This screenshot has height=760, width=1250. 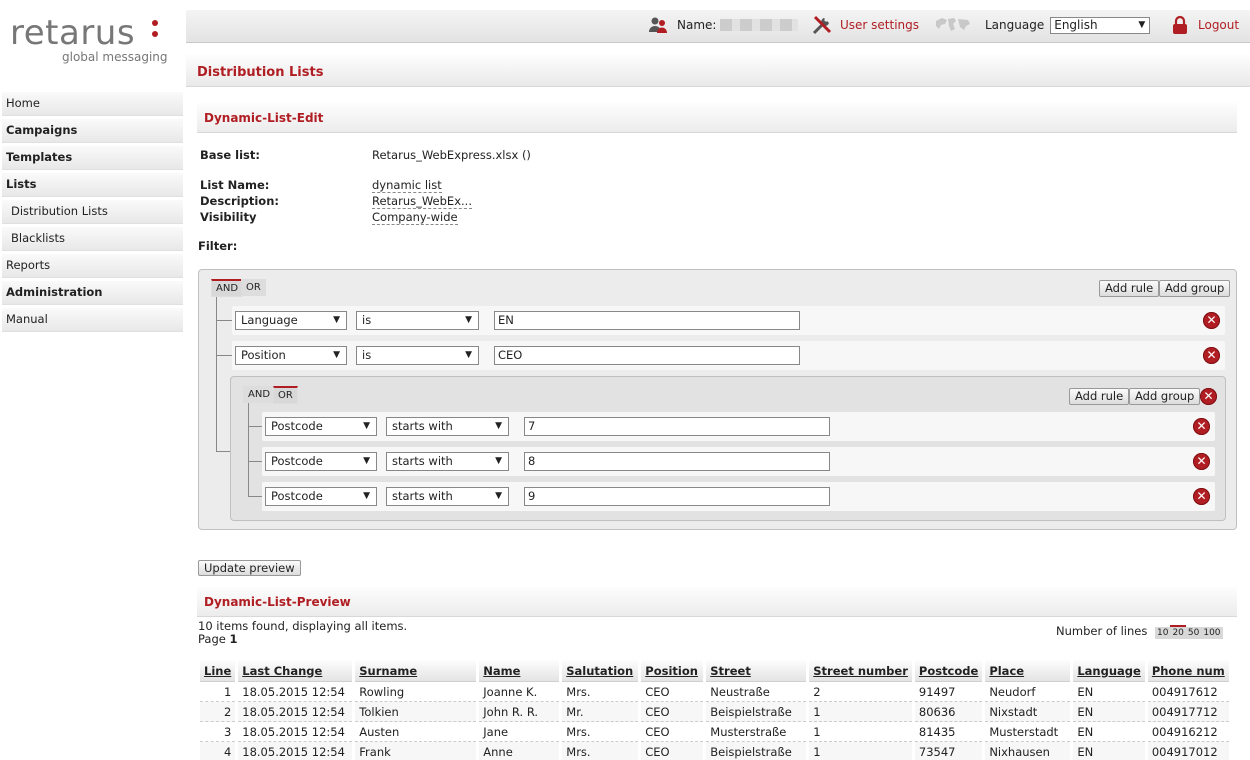 I want to click on list-name-value: dynamic list, so click(x=407, y=185).